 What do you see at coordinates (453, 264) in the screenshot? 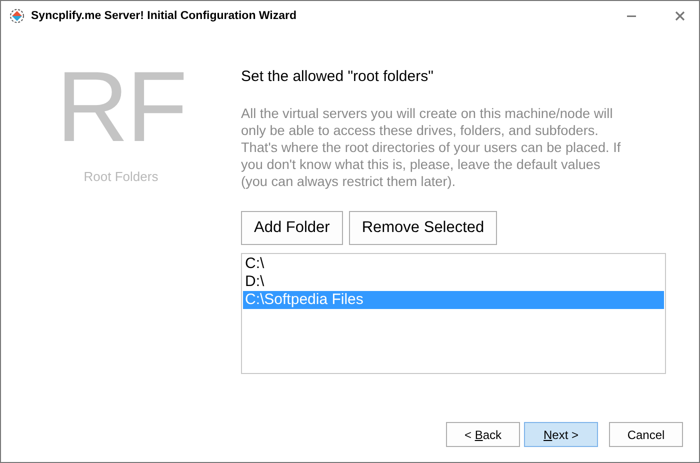
I see `folder-item: C:\` at bounding box center [453, 264].